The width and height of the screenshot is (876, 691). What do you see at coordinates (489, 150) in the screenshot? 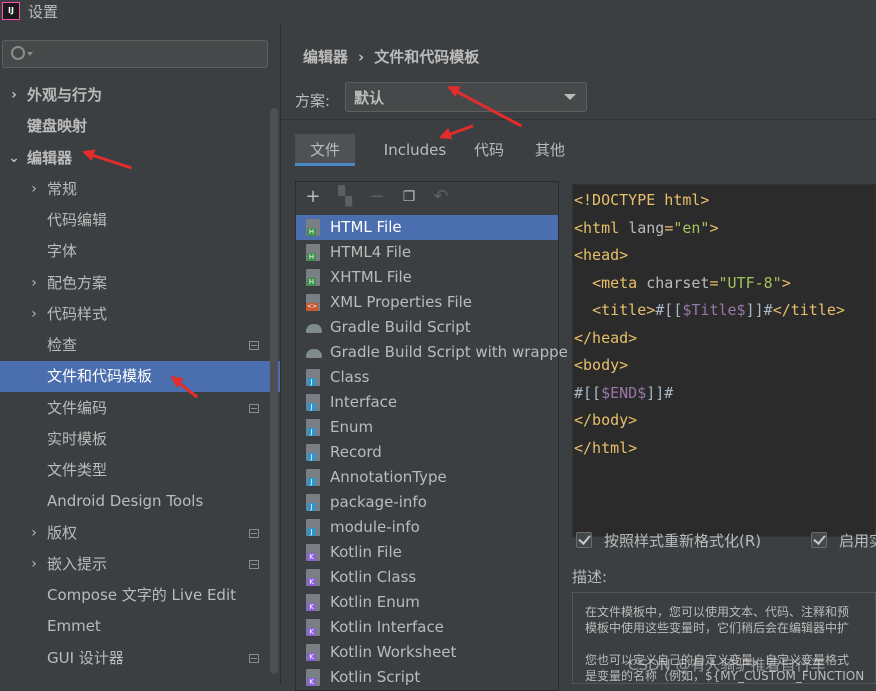
I see `tab-code: 代码` at bounding box center [489, 150].